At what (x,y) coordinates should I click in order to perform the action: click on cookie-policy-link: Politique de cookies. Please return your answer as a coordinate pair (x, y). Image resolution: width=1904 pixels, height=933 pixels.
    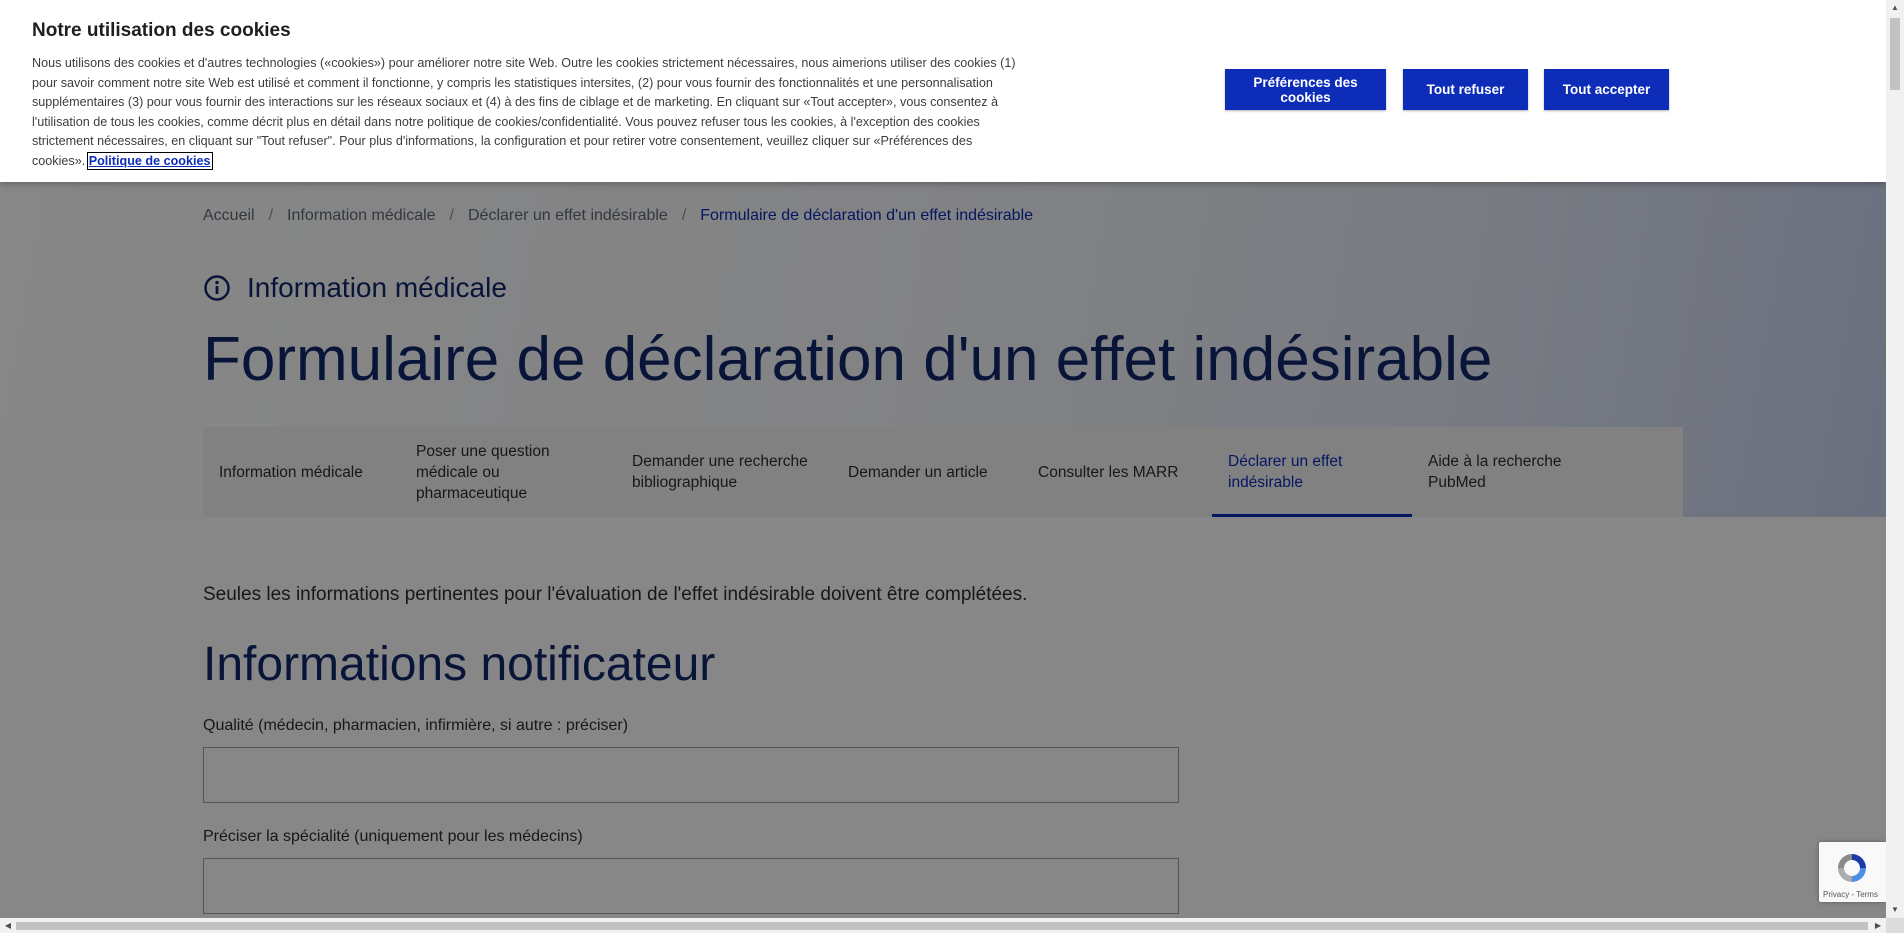
    Looking at the image, I should click on (149, 160).